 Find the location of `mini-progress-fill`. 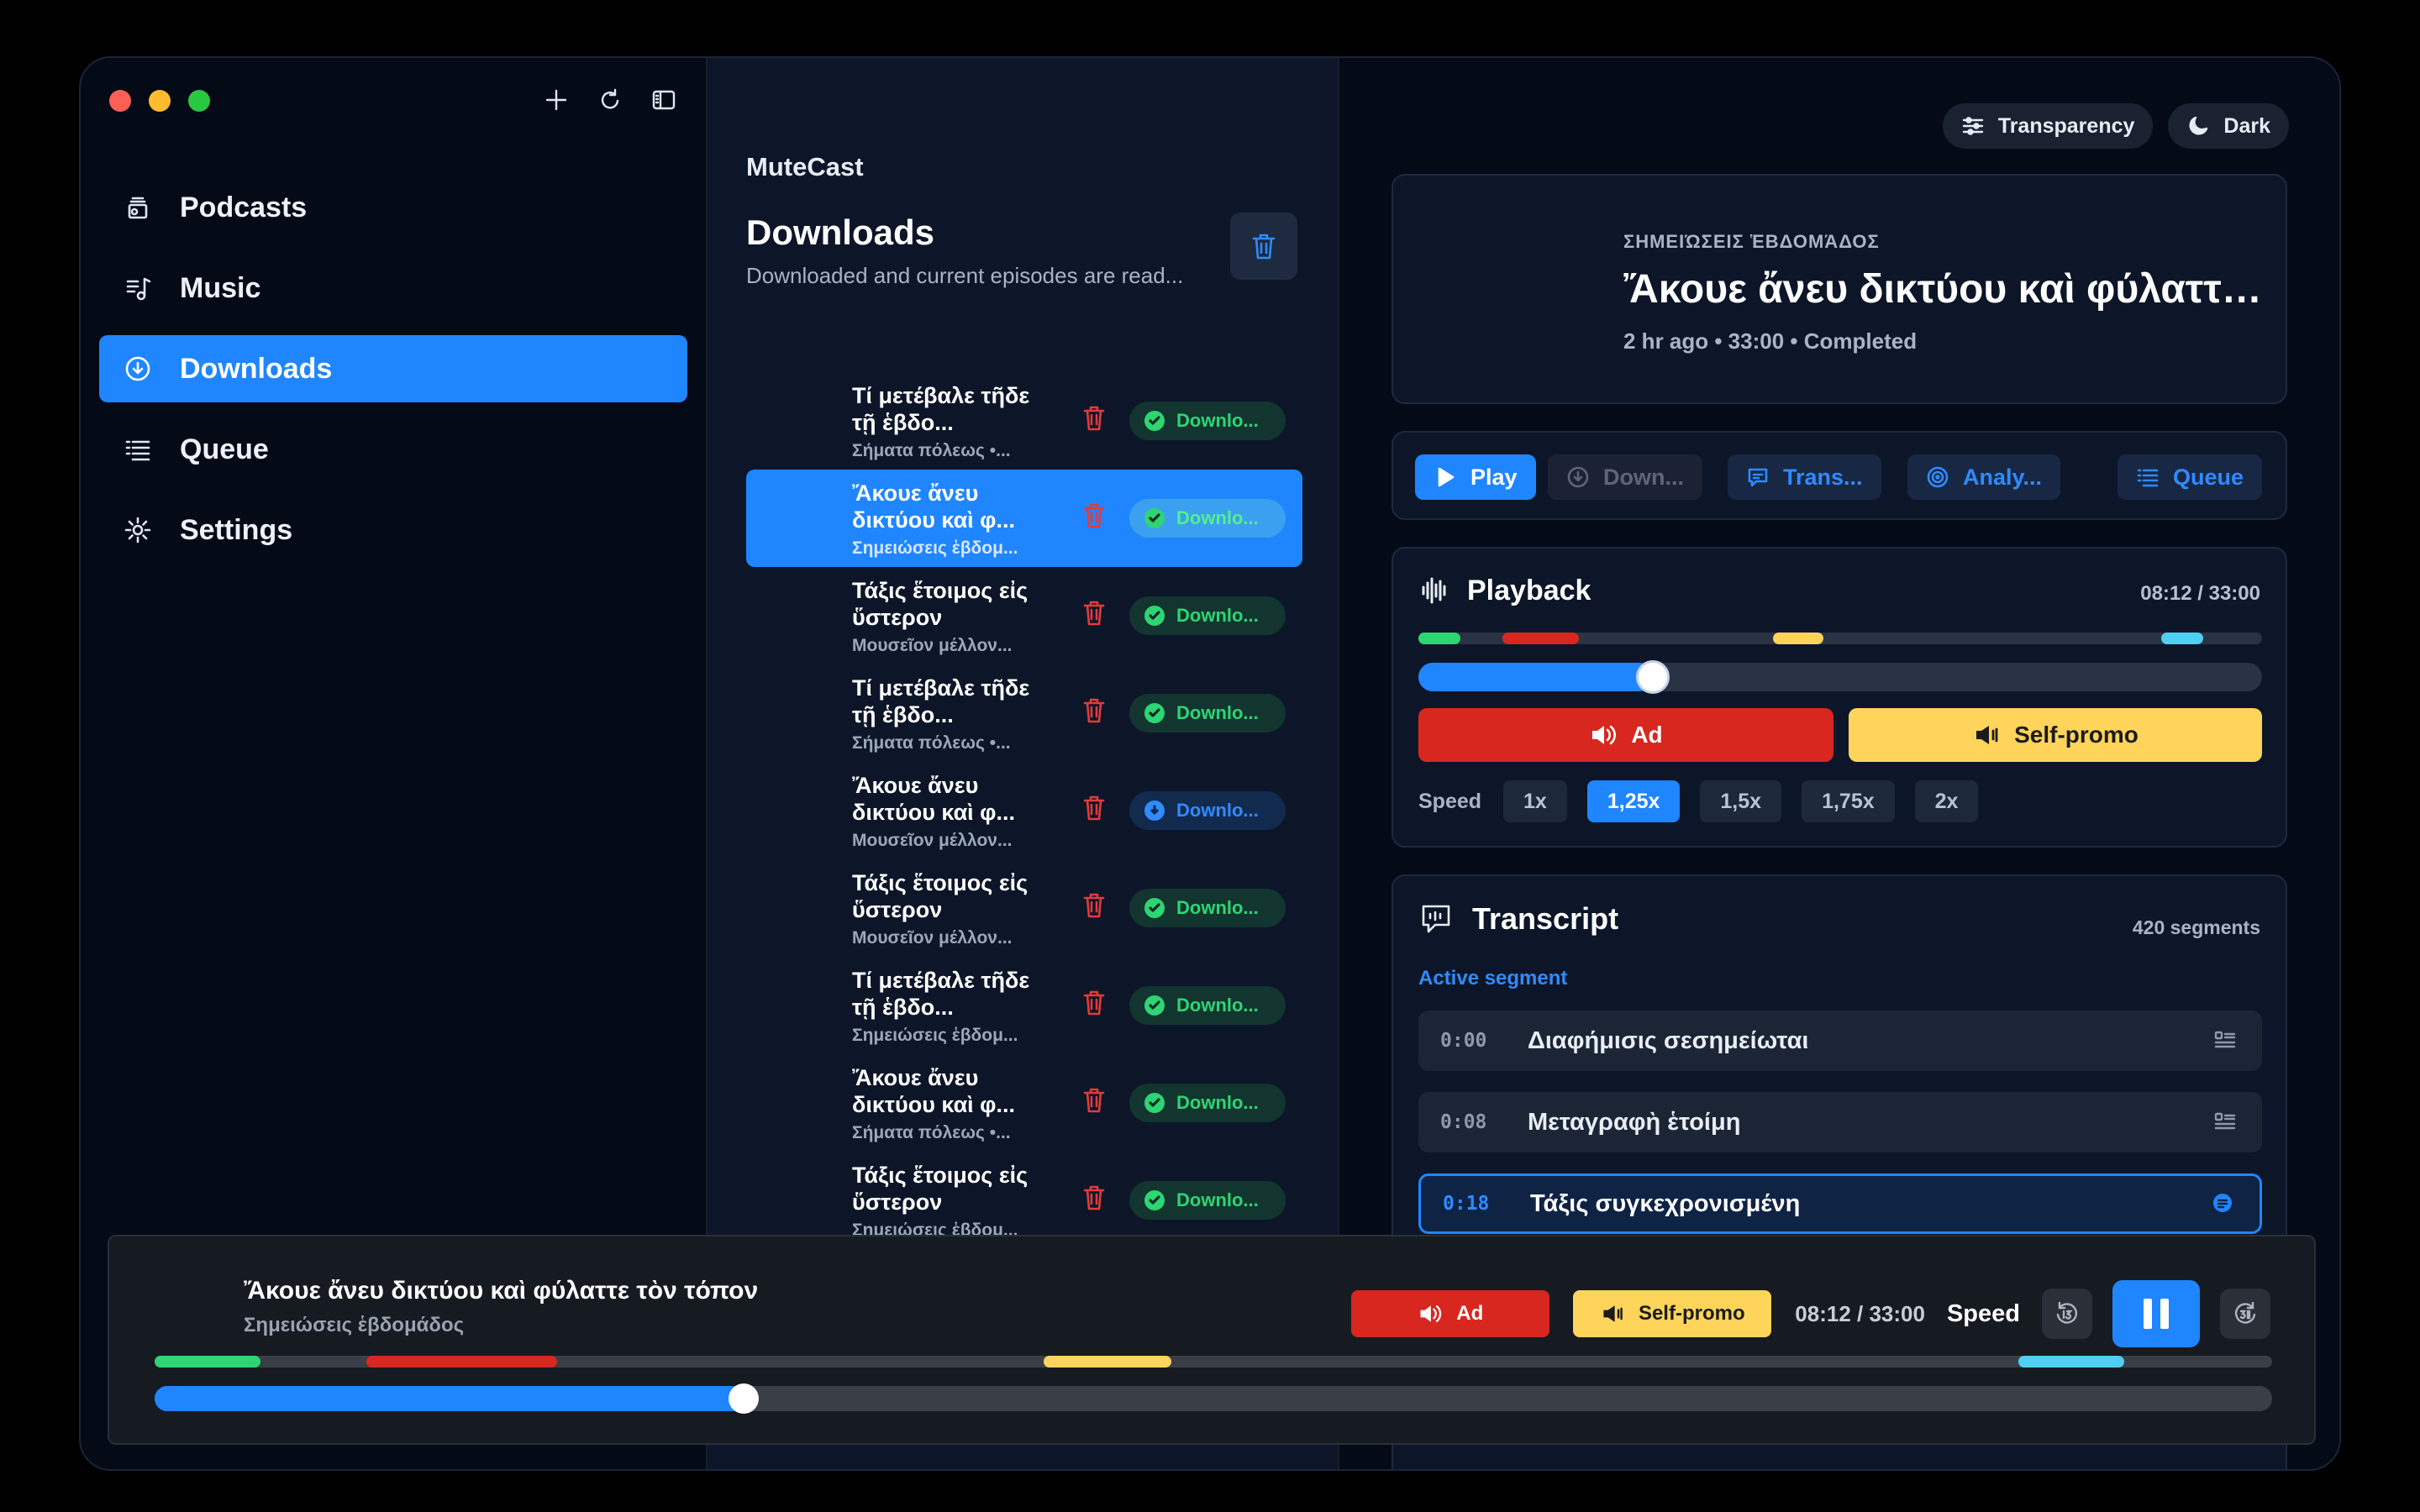

mini-progress-fill is located at coordinates (450, 1398).